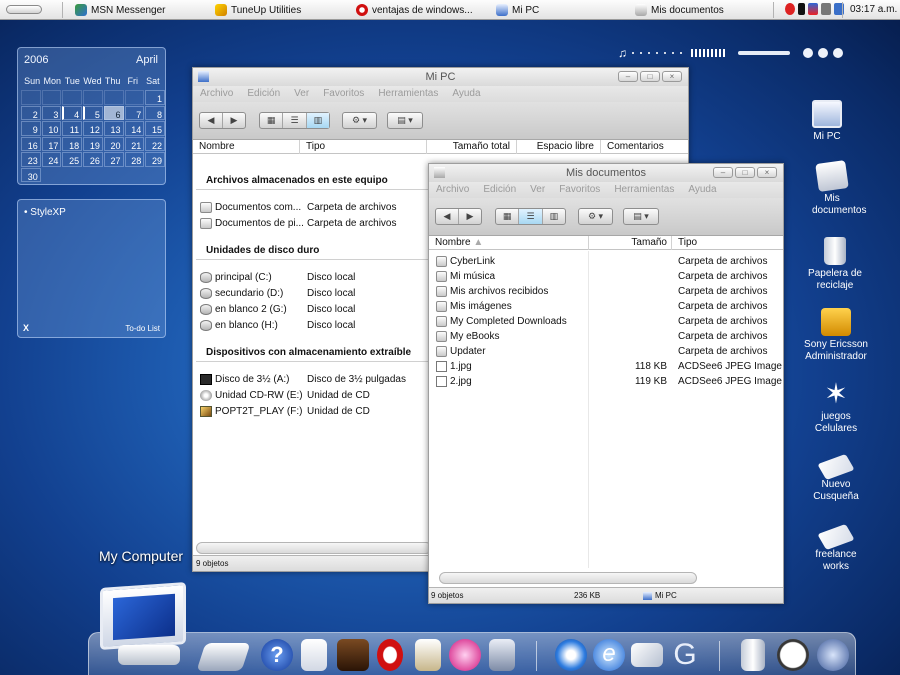 This screenshot has height=675, width=900. I want to click on table-row: Mis imágenes Carpeta de archivos, so click(605, 306).